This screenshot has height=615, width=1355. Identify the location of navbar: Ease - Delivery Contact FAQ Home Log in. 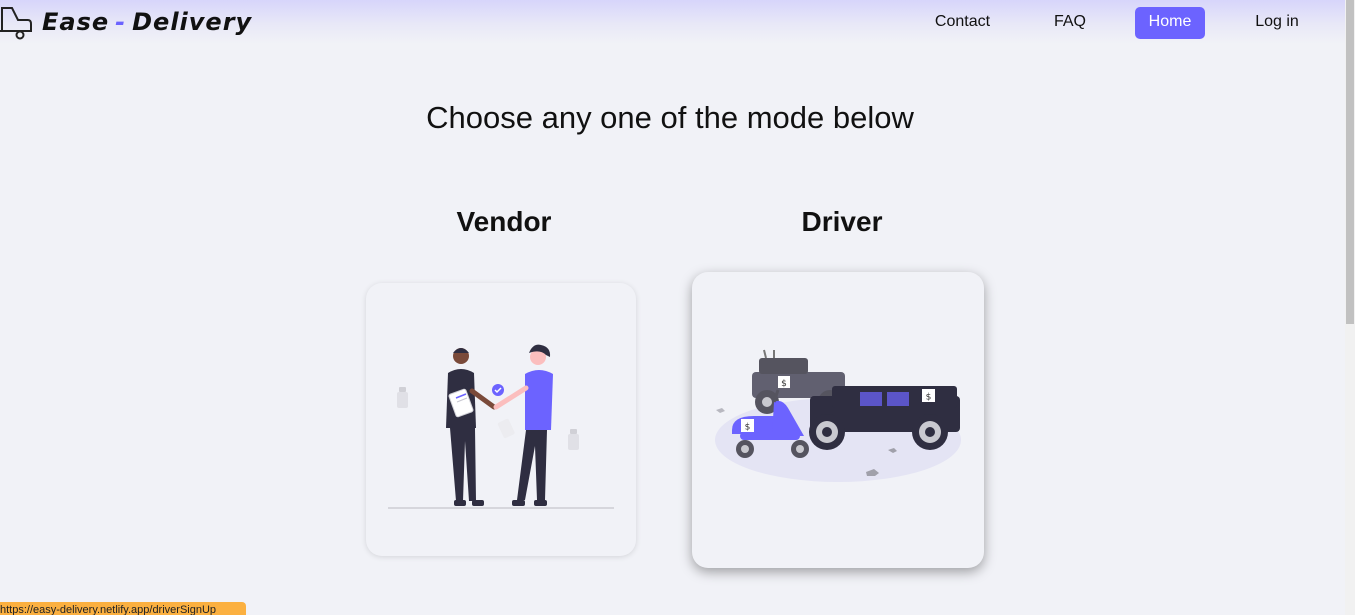
(672, 22).